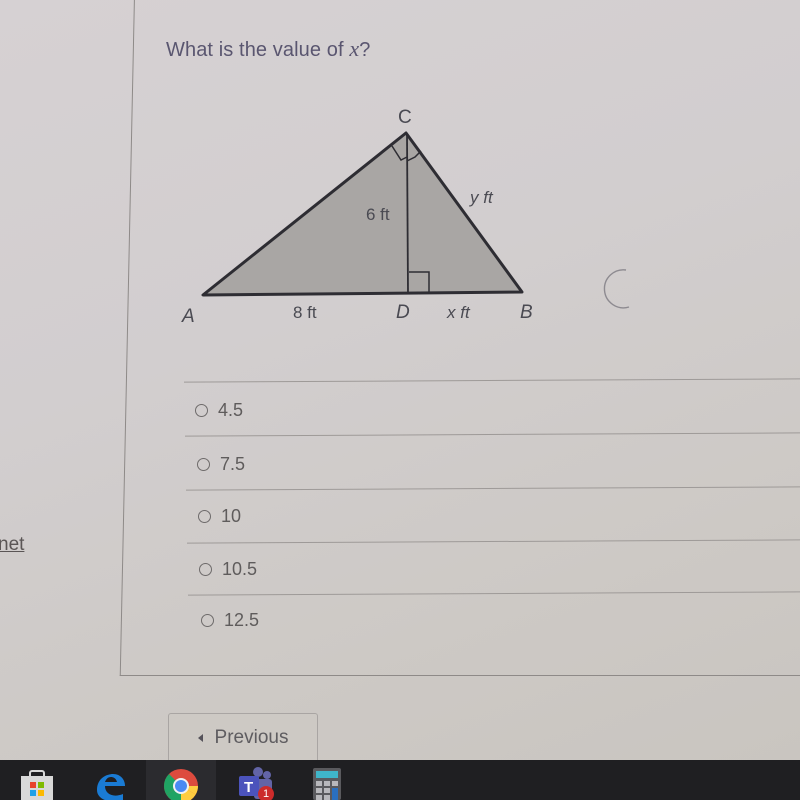 The width and height of the screenshot is (800, 800). What do you see at coordinates (240, 569) in the screenshot?
I see `choice-label: 10.5` at bounding box center [240, 569].